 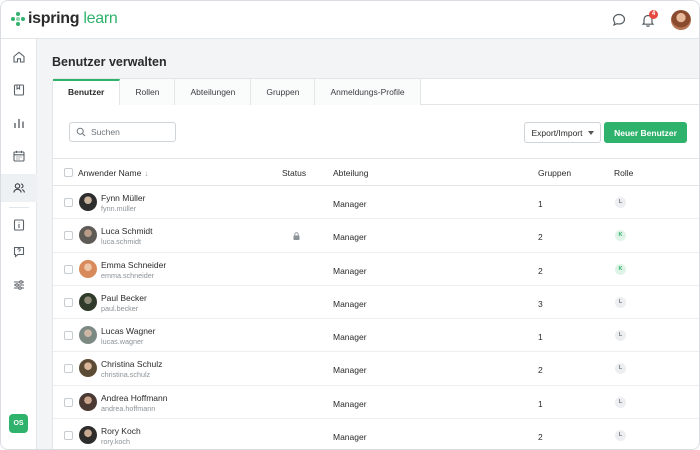 What do you see at coordinates (681, 20) in the screenshot?
I see `user-avatar` at bounding box center [681, 20].